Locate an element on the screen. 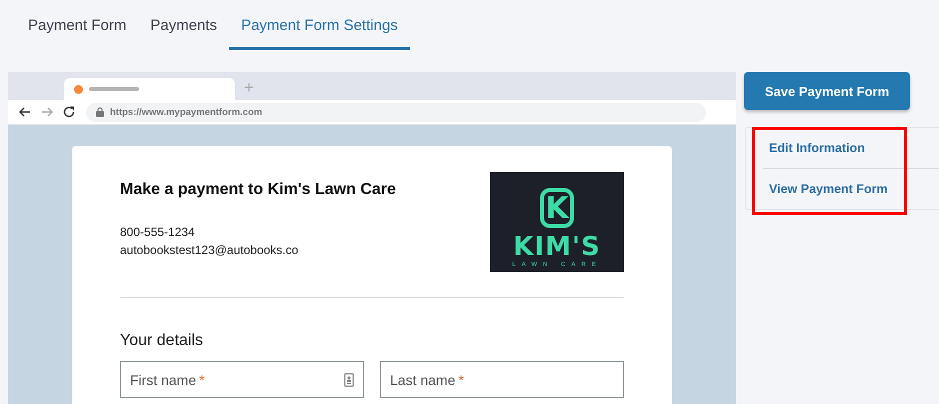 This screenshot has height=404, width=939. tab: Payment Form is located at coordinates (77, 25).